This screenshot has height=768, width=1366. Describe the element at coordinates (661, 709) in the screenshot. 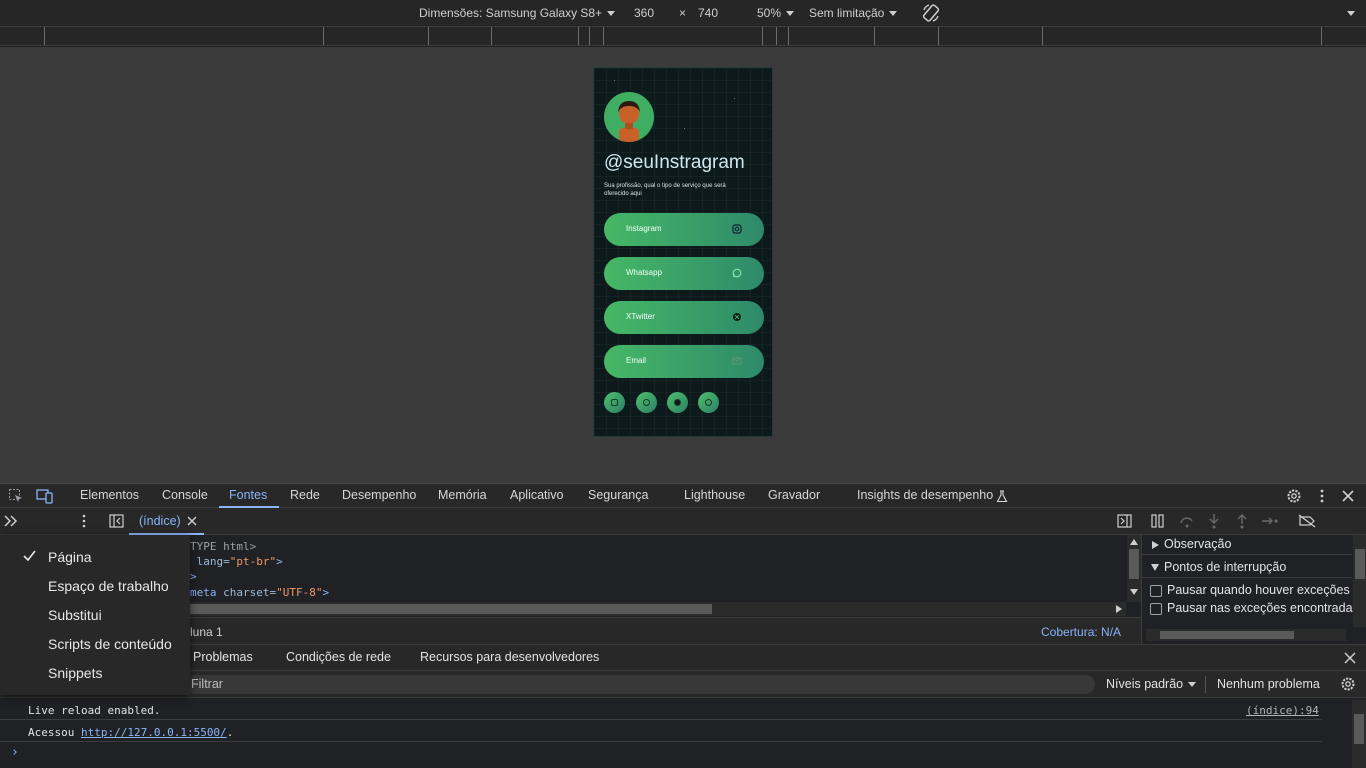

I see `console-message: Live reload enabled. (índice):94` at that location.